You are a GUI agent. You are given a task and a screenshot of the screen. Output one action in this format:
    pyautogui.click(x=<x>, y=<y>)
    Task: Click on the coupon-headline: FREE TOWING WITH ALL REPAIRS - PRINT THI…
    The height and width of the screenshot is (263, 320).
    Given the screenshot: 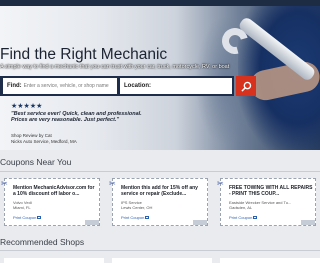 What is the action you would take?
    pyautogui.click(x=271, y=191)
    